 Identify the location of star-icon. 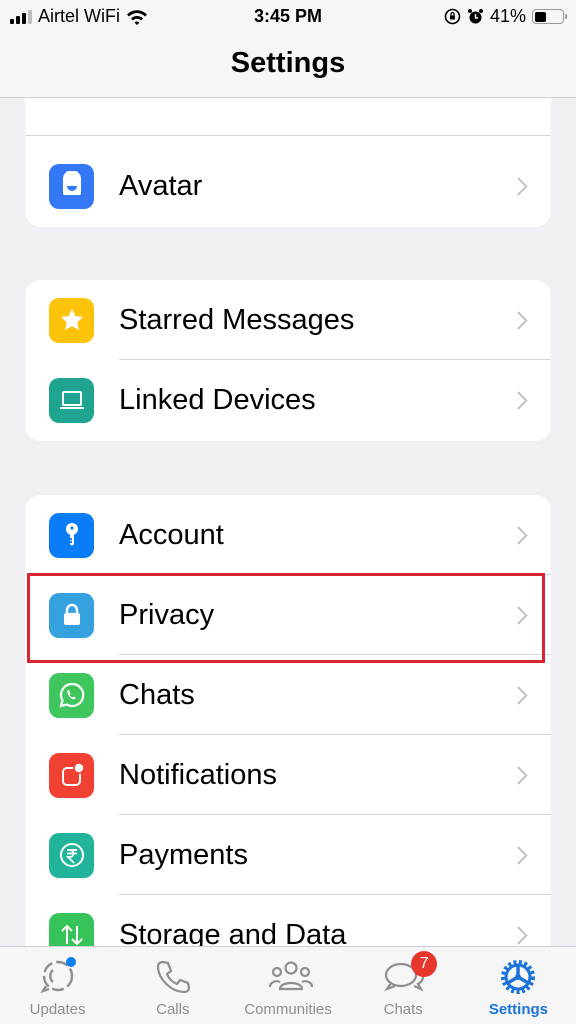
(71, 320).